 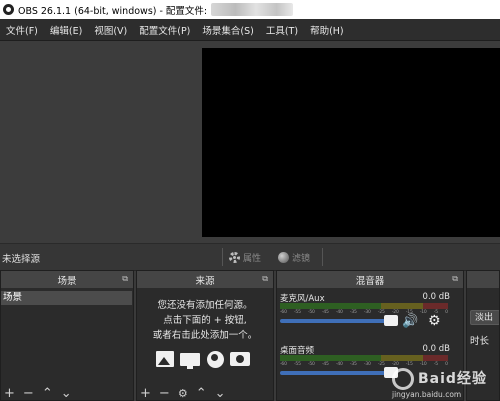 I want to click on menu-tools: 工具(T), so click(x=282, y=30).